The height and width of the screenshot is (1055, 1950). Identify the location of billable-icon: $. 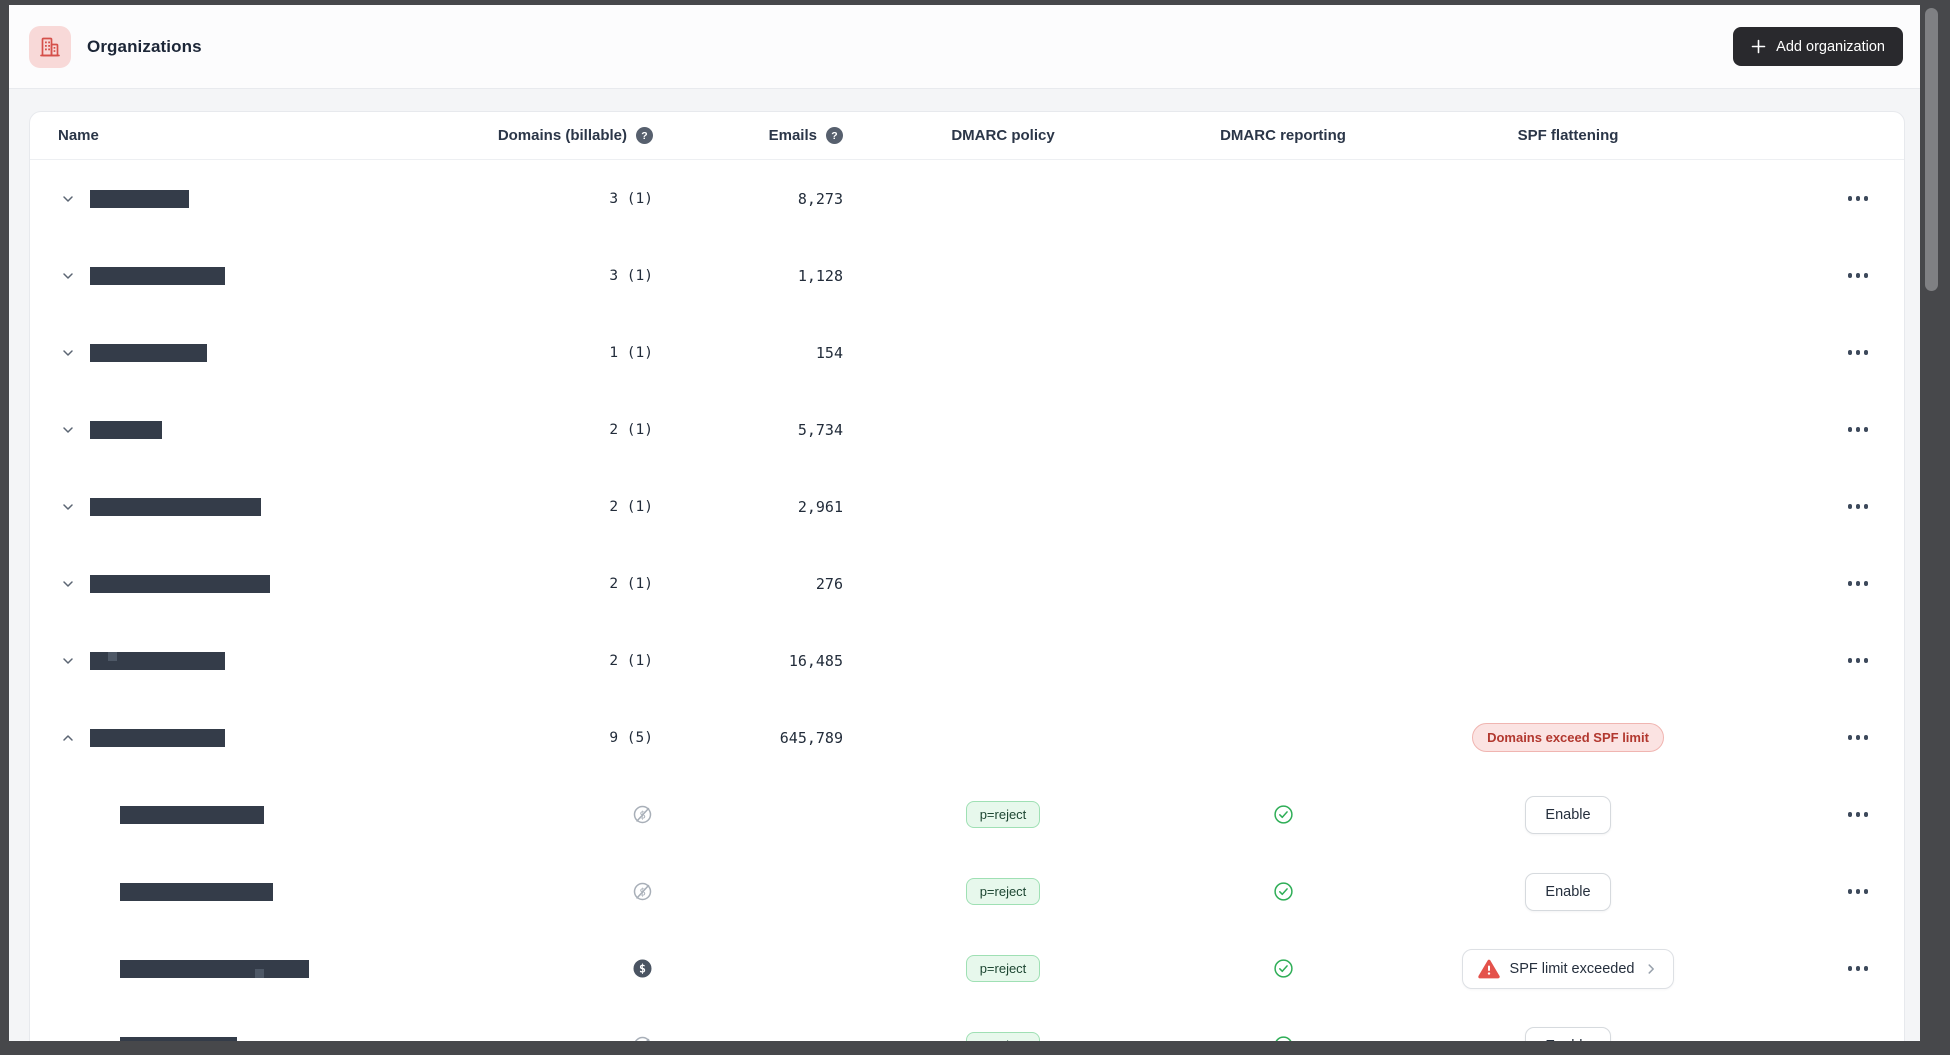
(642, 968).